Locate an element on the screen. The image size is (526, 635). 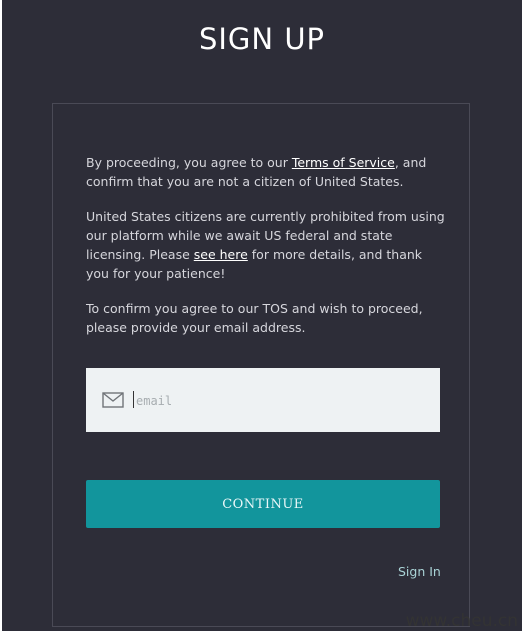
see-here-link: see here is located at coordinates (221, 254).